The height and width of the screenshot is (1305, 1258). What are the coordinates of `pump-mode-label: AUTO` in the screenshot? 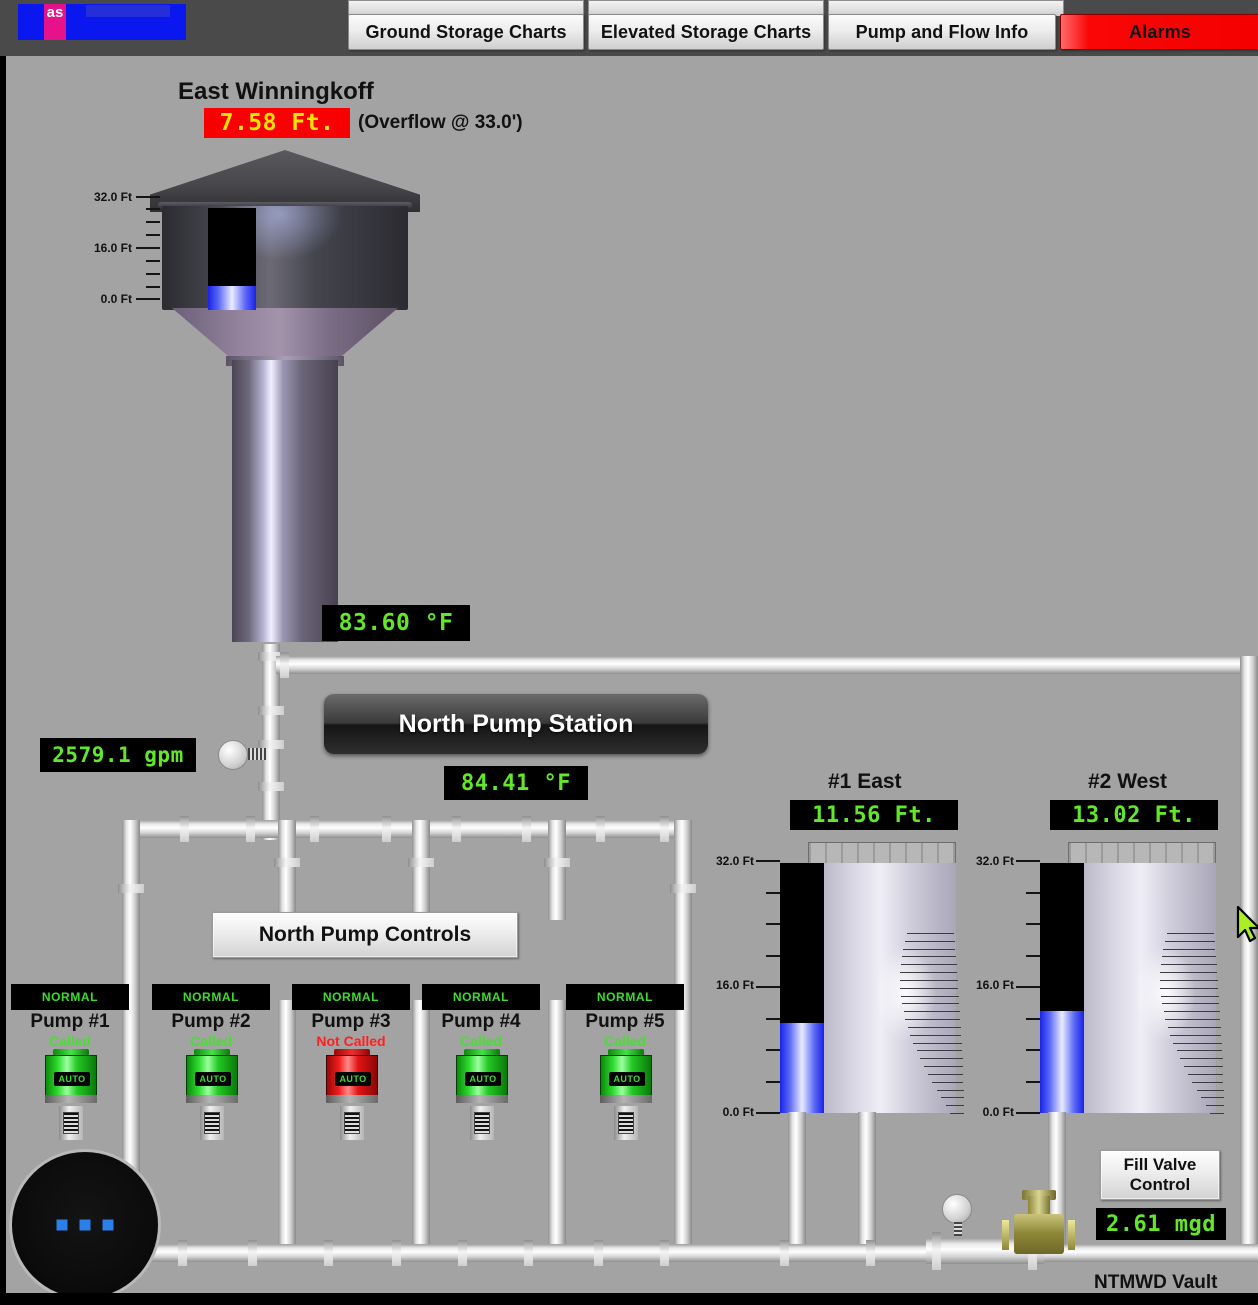 It's located at (483, 1079).